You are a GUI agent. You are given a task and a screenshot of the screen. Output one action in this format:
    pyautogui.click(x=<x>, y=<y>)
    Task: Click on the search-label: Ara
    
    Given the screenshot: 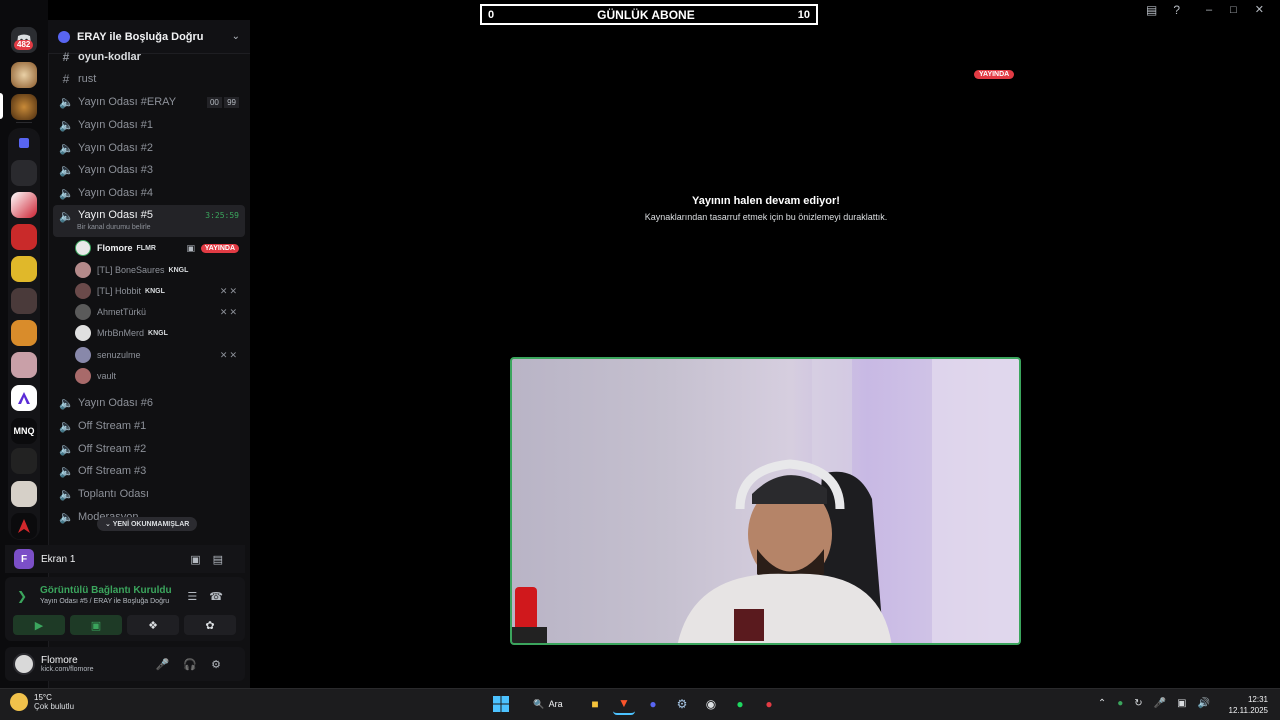 What is the action you would take?
    pyautogui.click(x=555, y=704)
    